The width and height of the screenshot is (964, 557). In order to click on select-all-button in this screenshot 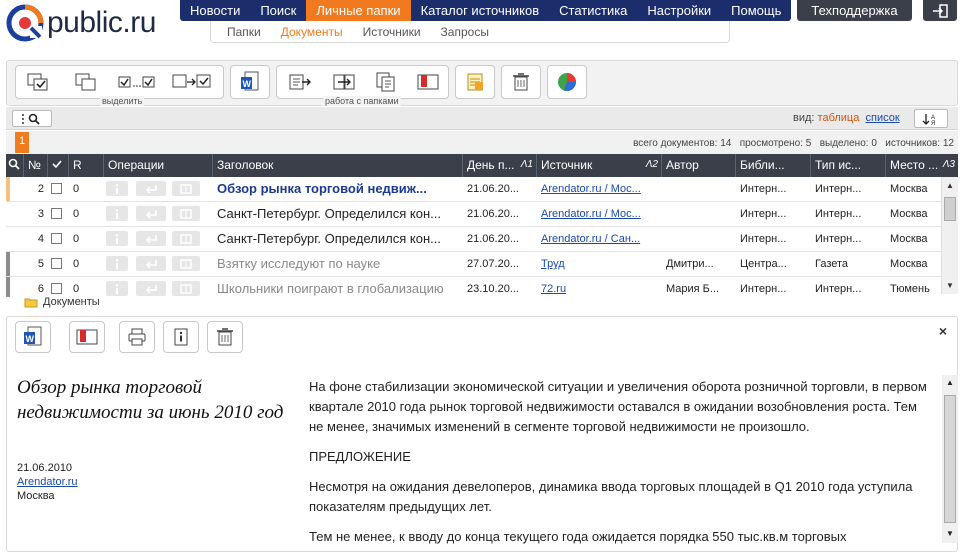, I will do `click(39, 82)`.